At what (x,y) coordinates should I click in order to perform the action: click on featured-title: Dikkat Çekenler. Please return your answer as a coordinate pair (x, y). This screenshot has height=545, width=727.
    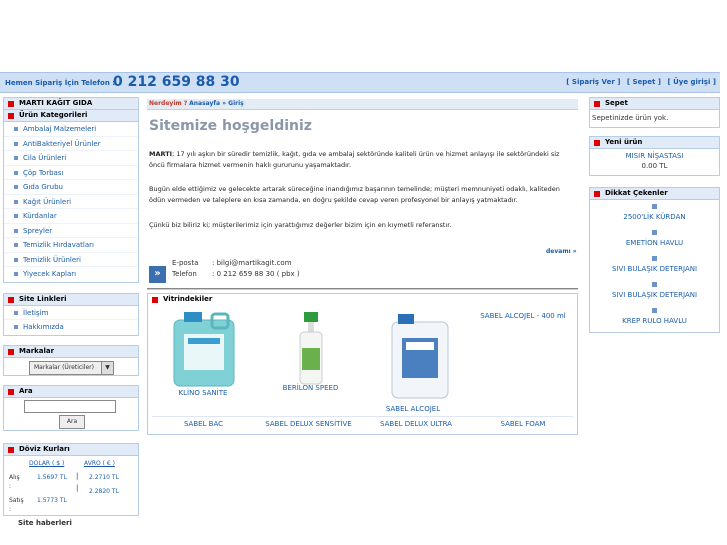
    Looking at the image, I should click on (654, 194).